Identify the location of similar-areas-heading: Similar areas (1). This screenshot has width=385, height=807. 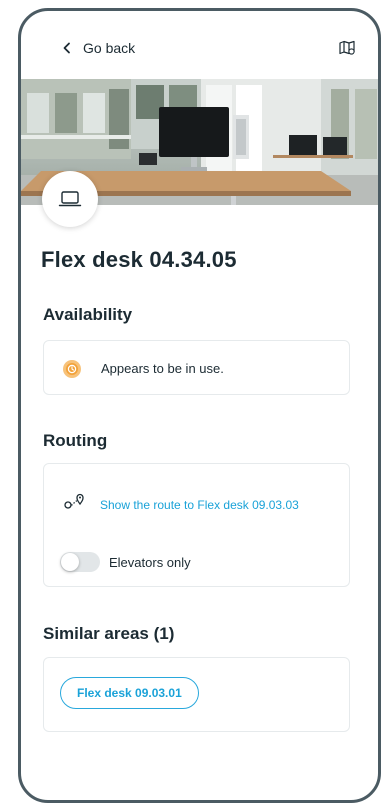
(109, 633).